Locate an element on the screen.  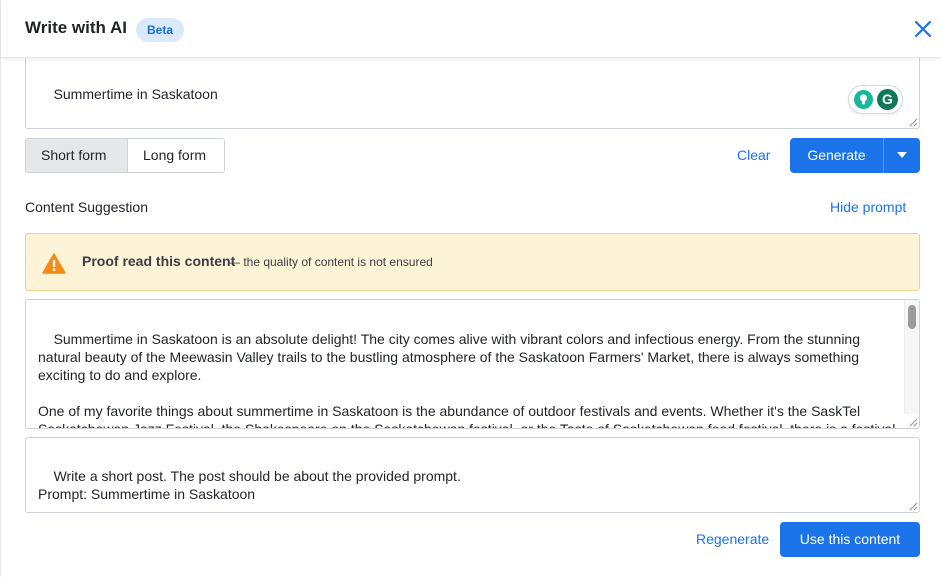
use-this-content-button: Use this content is located at coordinates (850, 539).